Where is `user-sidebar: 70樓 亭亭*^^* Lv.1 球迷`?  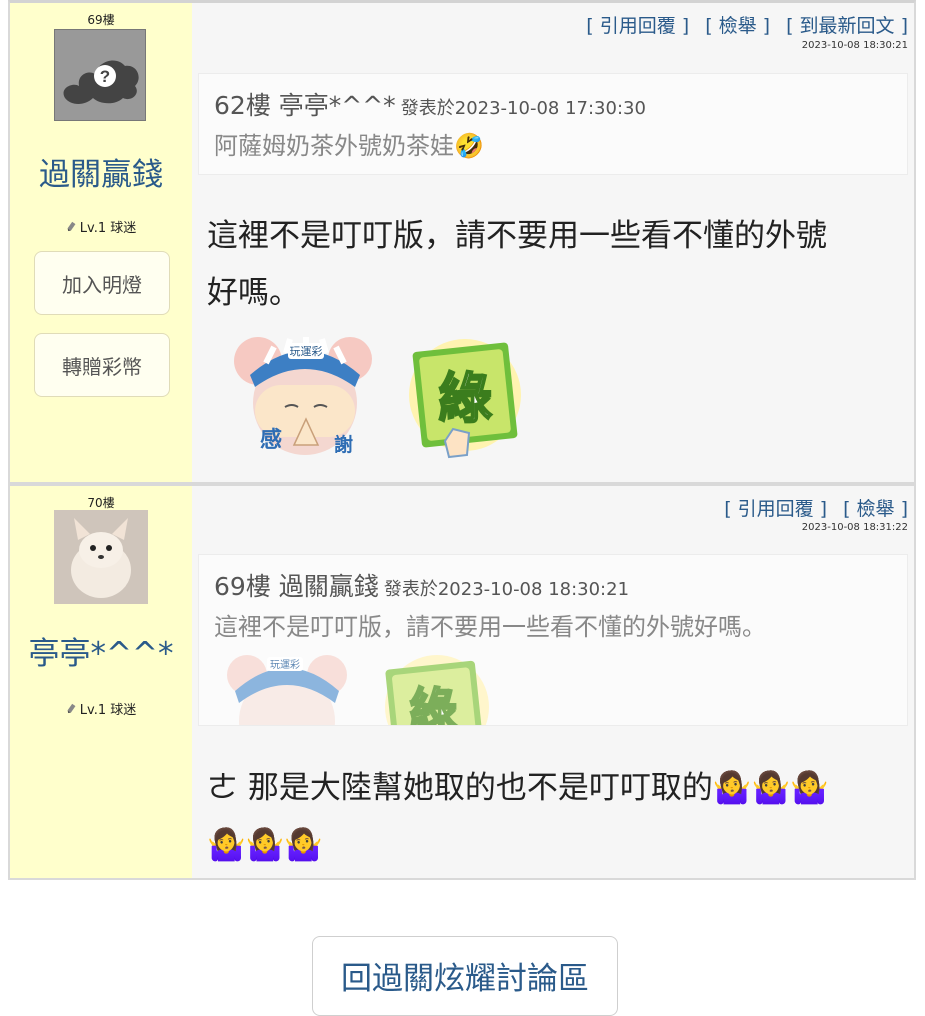
user-sidebar: 70樓 亭亭*^^* Lv.1 球迷 is located at coordinates (101, 682).